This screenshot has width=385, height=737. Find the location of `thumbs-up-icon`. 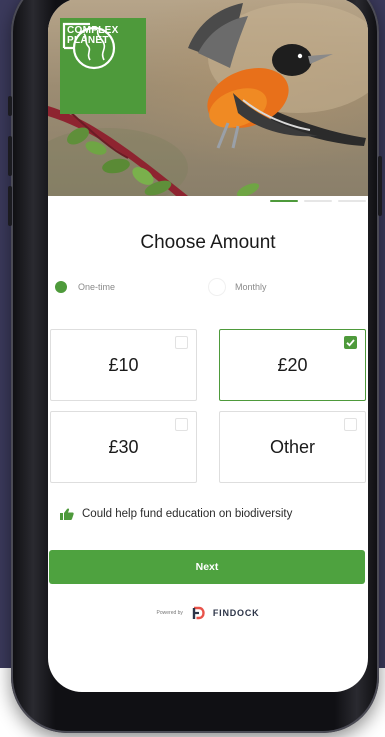

thumbs-up-icon is located at coordinates (67, 514).